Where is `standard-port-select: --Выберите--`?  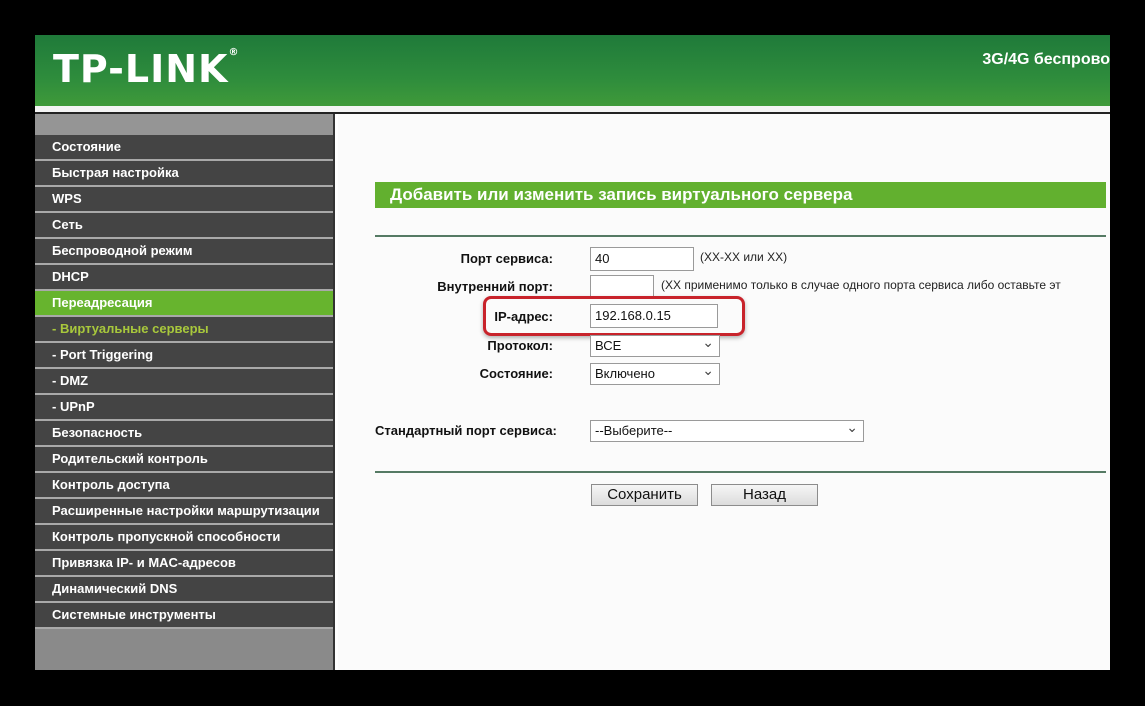 standard-port-select: --Выберите-- is located at coordinates (727, 429).